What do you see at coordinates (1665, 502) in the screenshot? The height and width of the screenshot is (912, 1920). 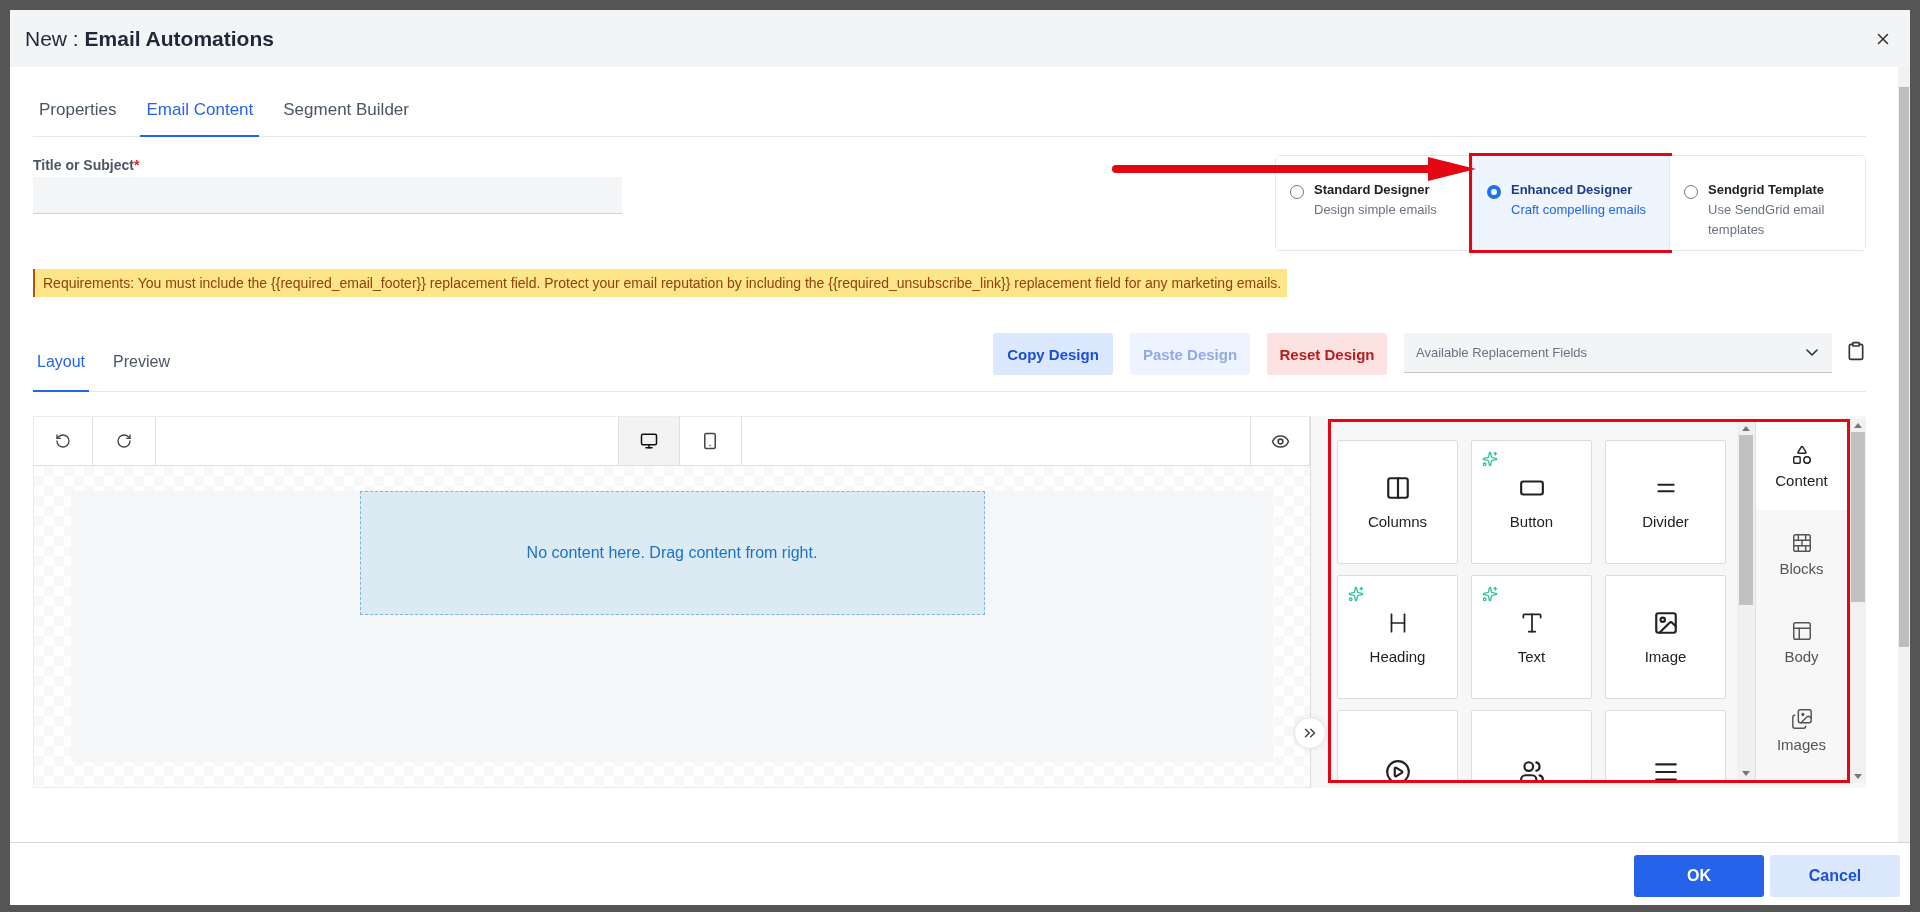 I see `content-tile: Divider` at bounding box center [1665, 502].